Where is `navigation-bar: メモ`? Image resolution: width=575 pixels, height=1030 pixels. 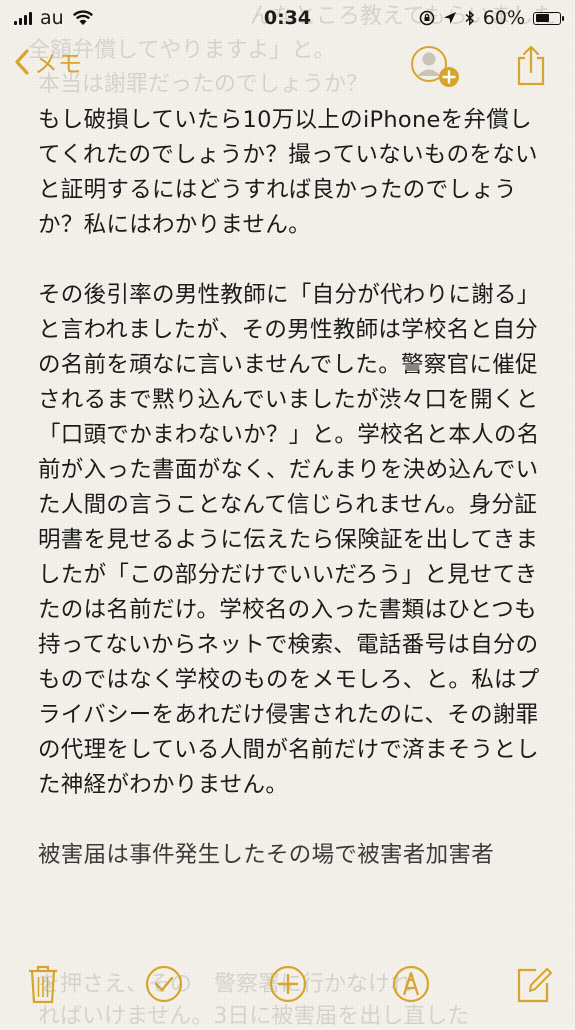
navigation-bar: メモ is located at coordinates (287, 66).